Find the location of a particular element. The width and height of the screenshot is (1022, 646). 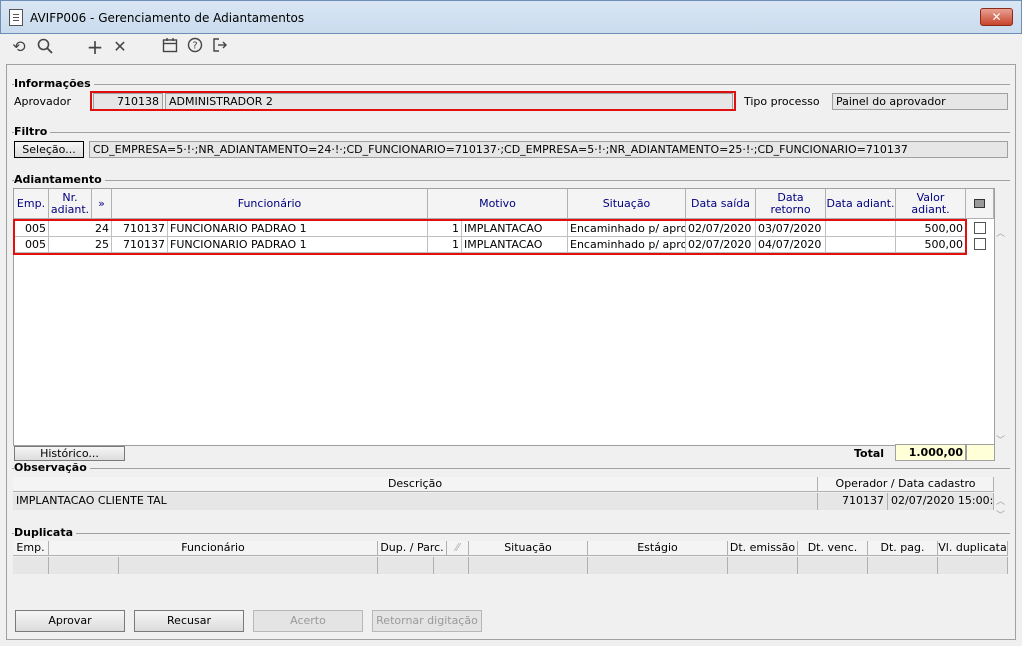

obs-scrollbar: ︿ ﹀ is located at coordinates (1002, 508).